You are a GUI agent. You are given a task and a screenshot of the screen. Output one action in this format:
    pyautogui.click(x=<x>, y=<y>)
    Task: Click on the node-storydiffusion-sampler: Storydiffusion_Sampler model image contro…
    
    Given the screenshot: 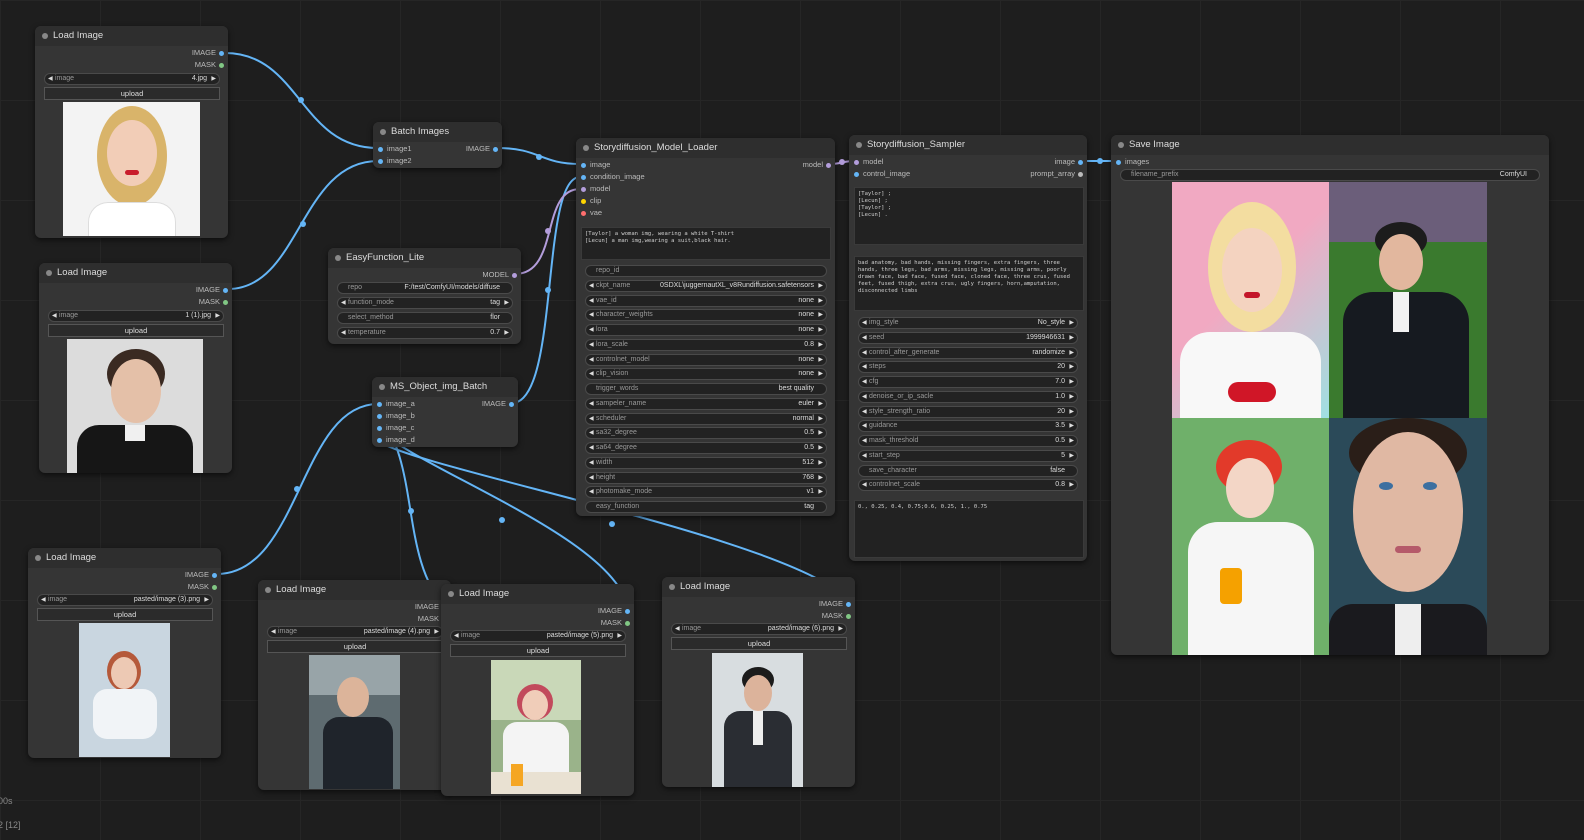 What is the action you would take?
    pyautogui.click(x=968, y=348)
    